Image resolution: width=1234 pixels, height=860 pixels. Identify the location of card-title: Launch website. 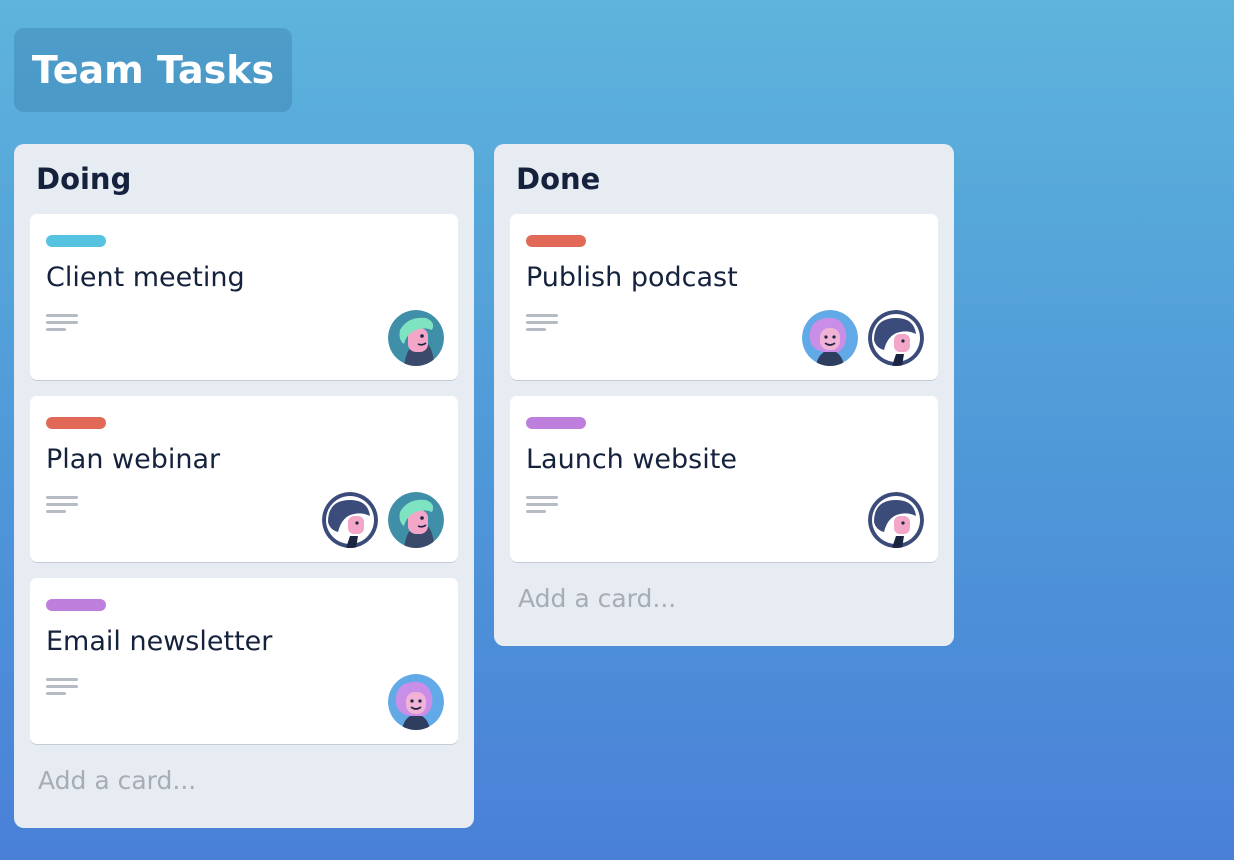
(631, 459).